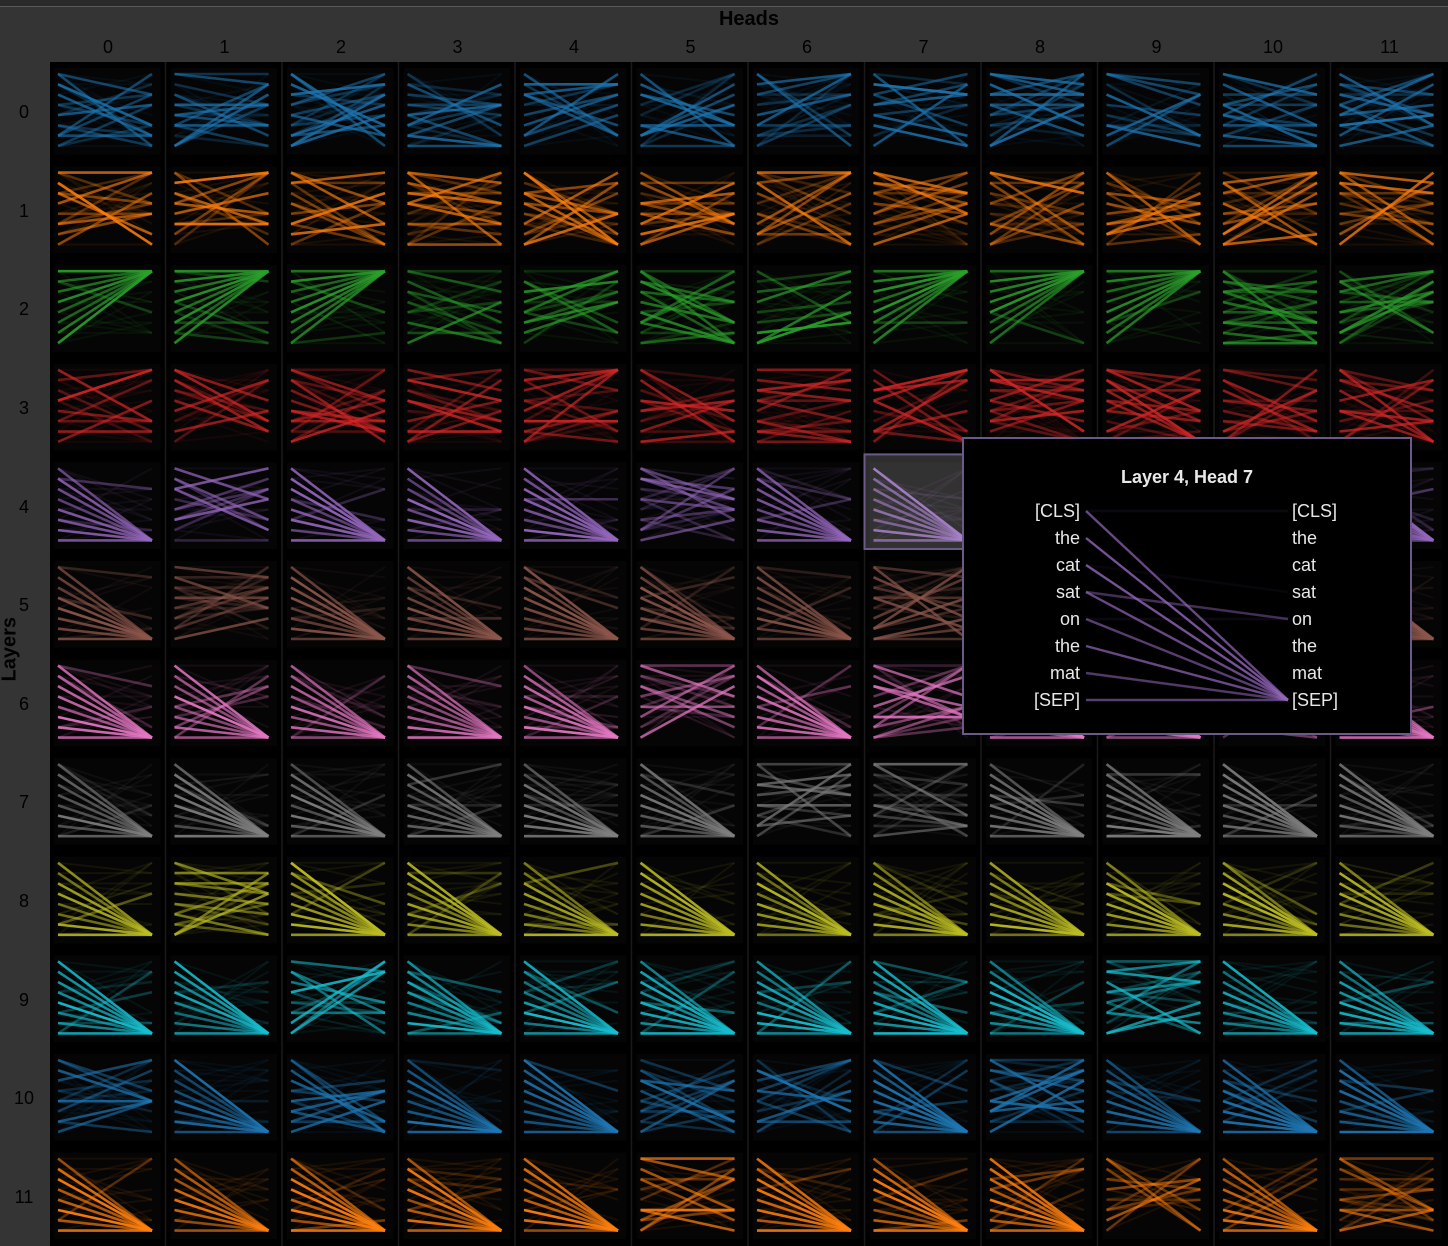 This screenshot has height=1246, width=1448. Describe the element at coordinates (340, 505) in the screenshot. I see `head-cell-l4-h2` at that location.